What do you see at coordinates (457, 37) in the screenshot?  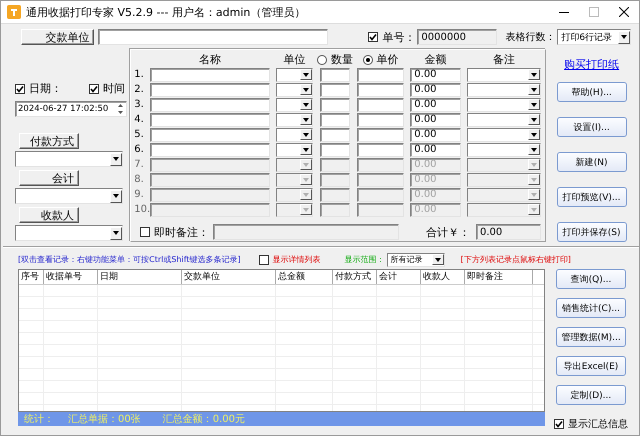 I see `receipt-number-field: 0000000` at bounding box center [457, 37].